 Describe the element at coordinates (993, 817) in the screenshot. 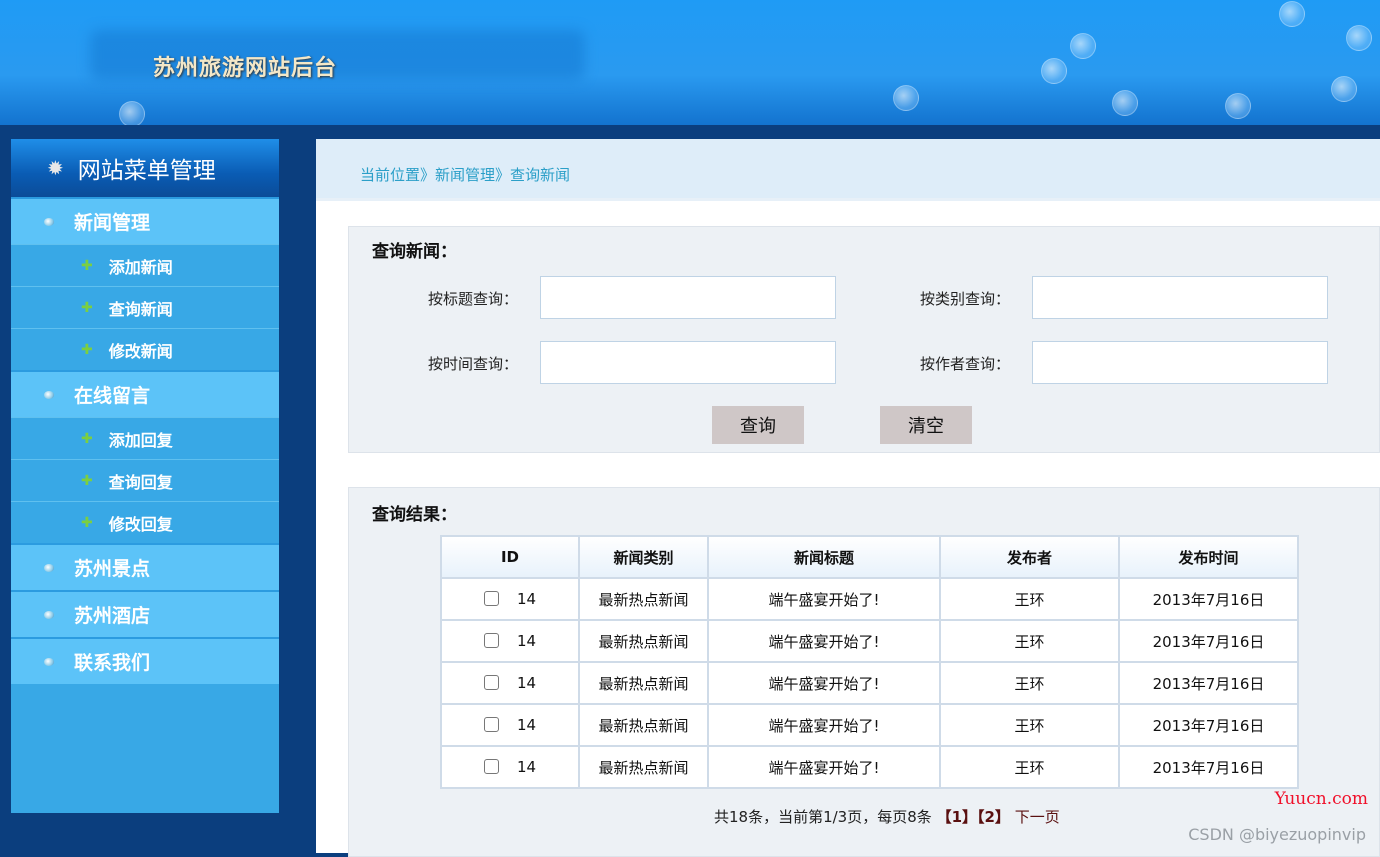

I see `page-2-link: 【2】` at that location.